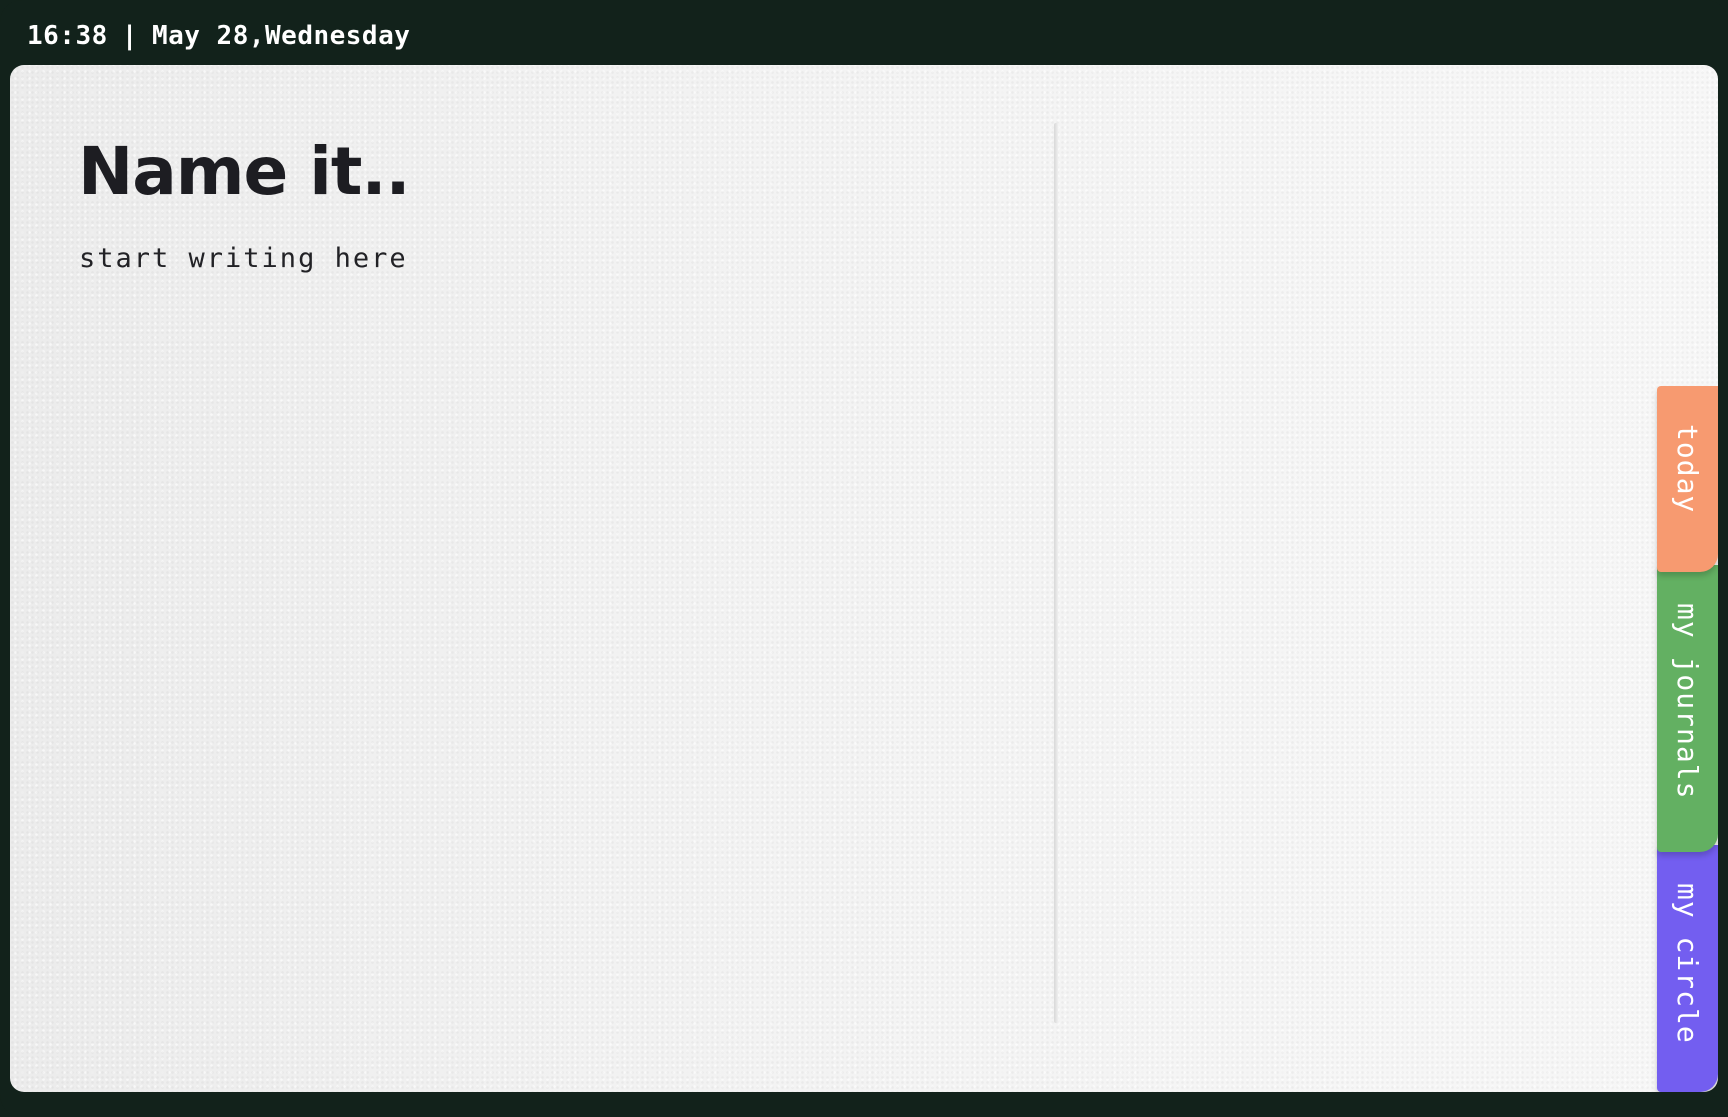 This screenshot has width=1728, height=1117. Describe the element at coordinates (1687, 963) in the screenshot. I see `tab-my-circle-label: my circle` at that location.